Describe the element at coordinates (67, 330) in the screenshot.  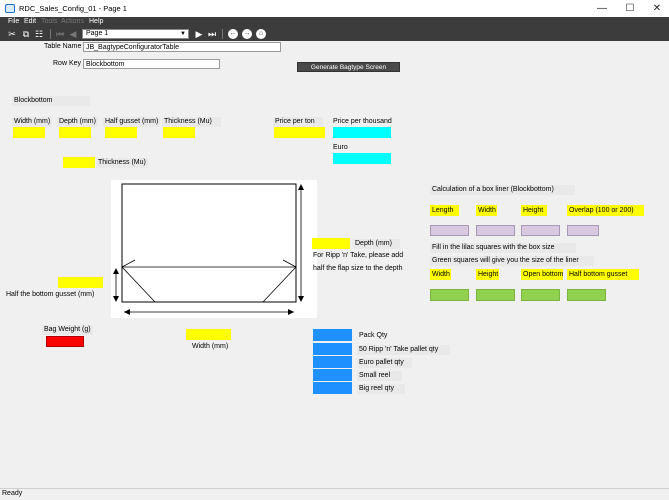
I see `bag-weight-label: Bag Weight (g)` at that location.